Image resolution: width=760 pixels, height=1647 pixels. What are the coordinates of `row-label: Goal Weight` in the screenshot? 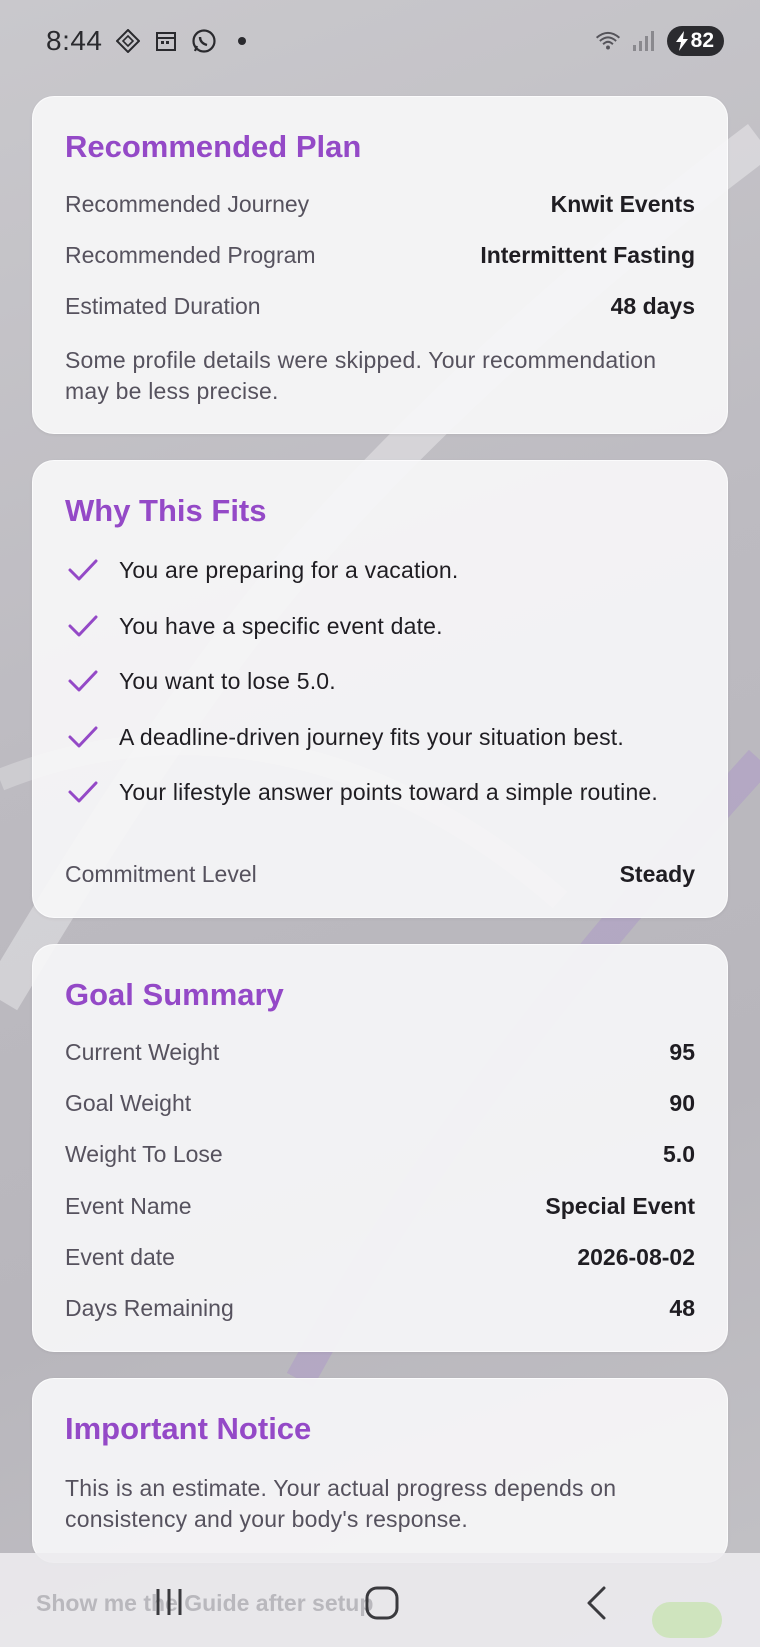 It's located at (128, 1103).